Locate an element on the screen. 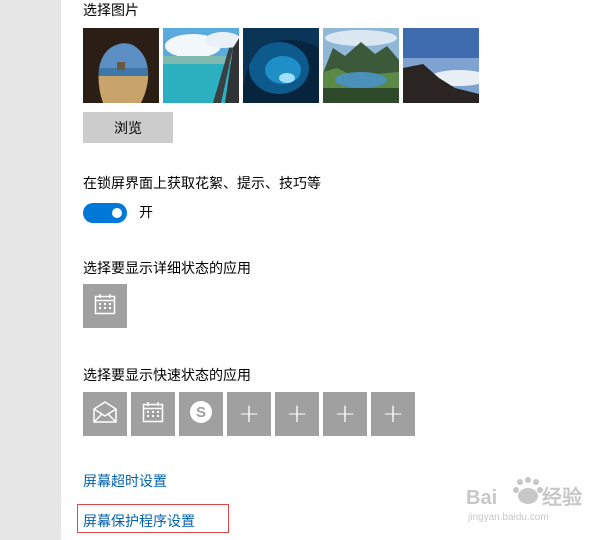 This screenshot has width=606, height=540. browse-button: 浏览 is located at coordinates (128, 127).